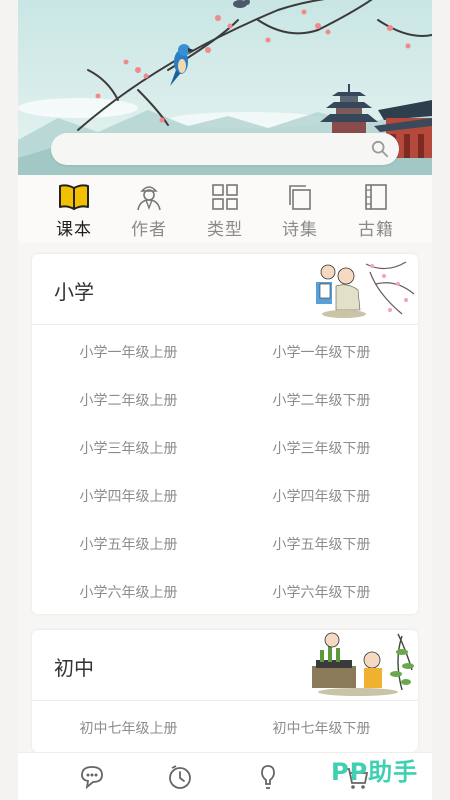 This screenshot has width=450, height=800. Describe the element at coordinates (74, 213) in the screenshot. I see `tab-textbook: 课本` at that location.